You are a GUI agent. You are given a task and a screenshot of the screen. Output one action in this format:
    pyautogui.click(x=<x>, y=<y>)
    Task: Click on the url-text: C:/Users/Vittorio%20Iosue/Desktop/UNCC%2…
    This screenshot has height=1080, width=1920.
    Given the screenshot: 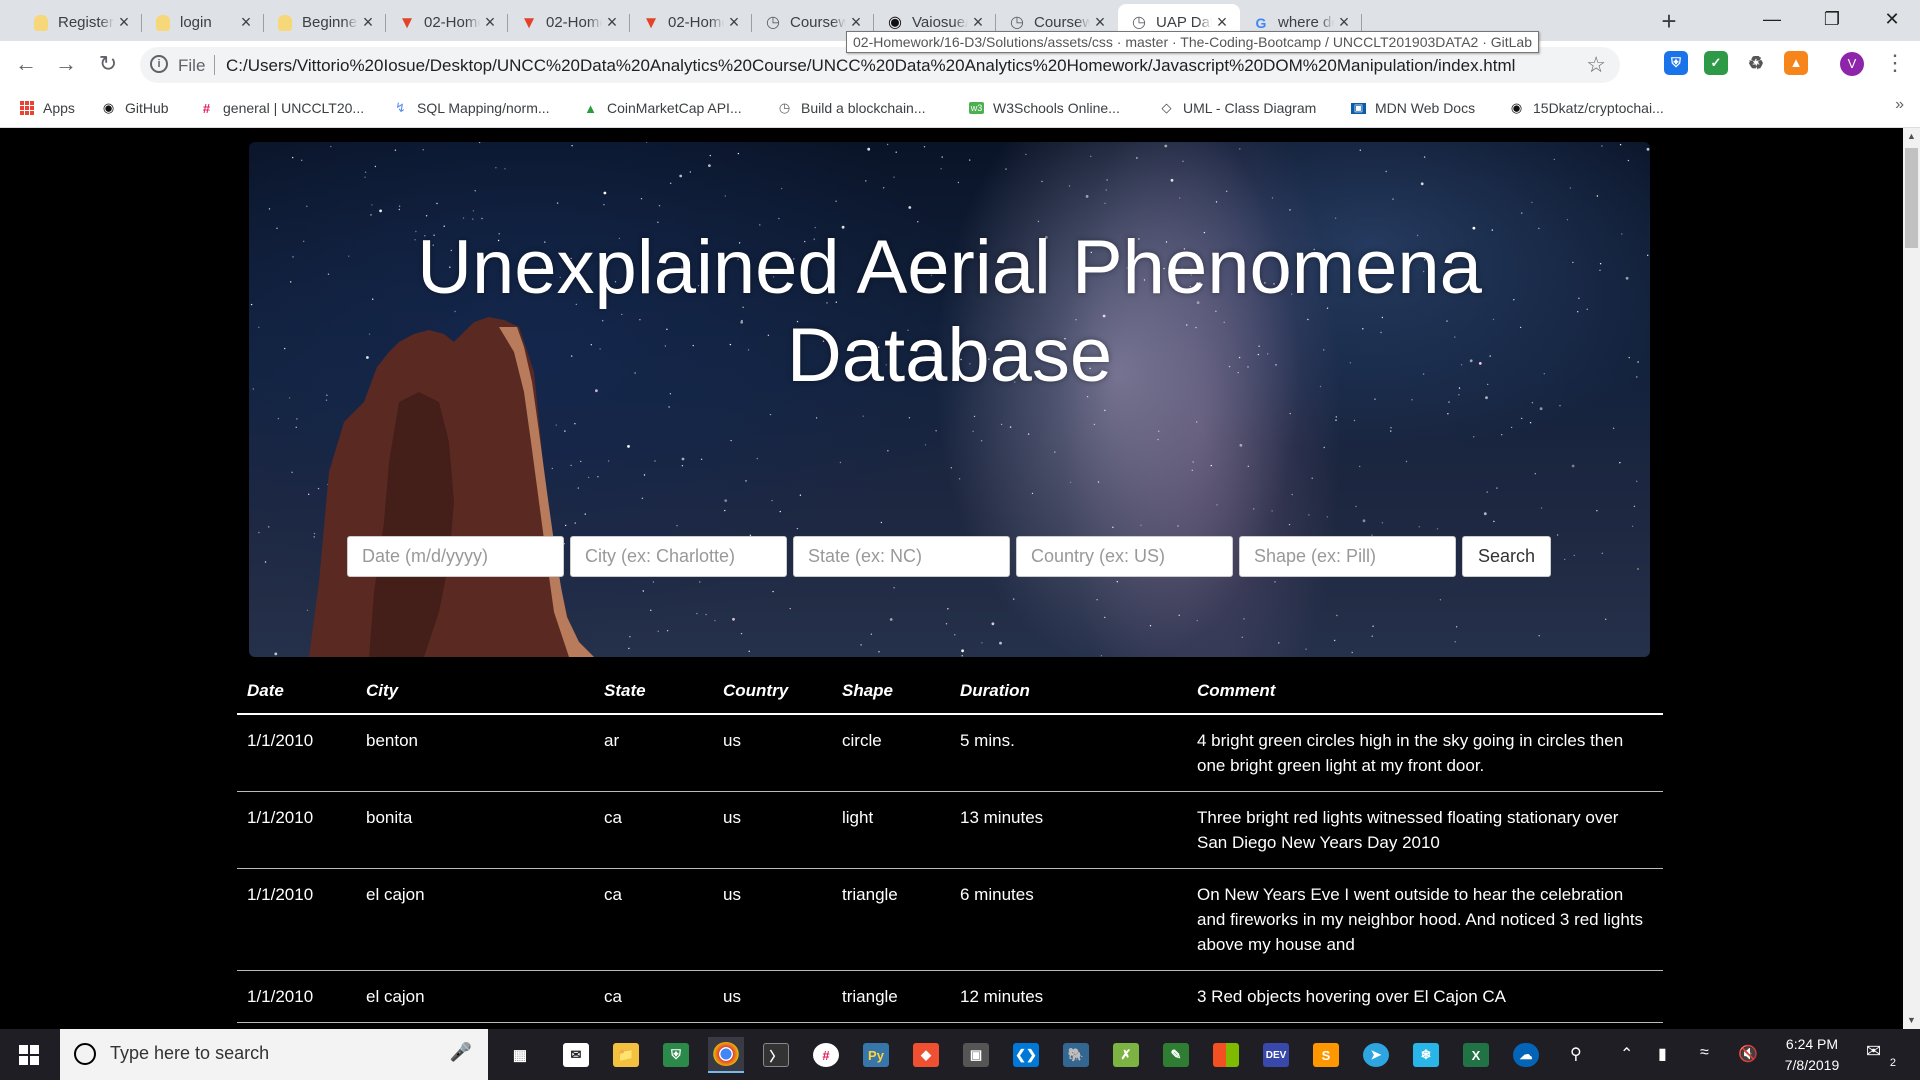 What is the action you would take?
    pyautogui.click(x=870, y=66)
    